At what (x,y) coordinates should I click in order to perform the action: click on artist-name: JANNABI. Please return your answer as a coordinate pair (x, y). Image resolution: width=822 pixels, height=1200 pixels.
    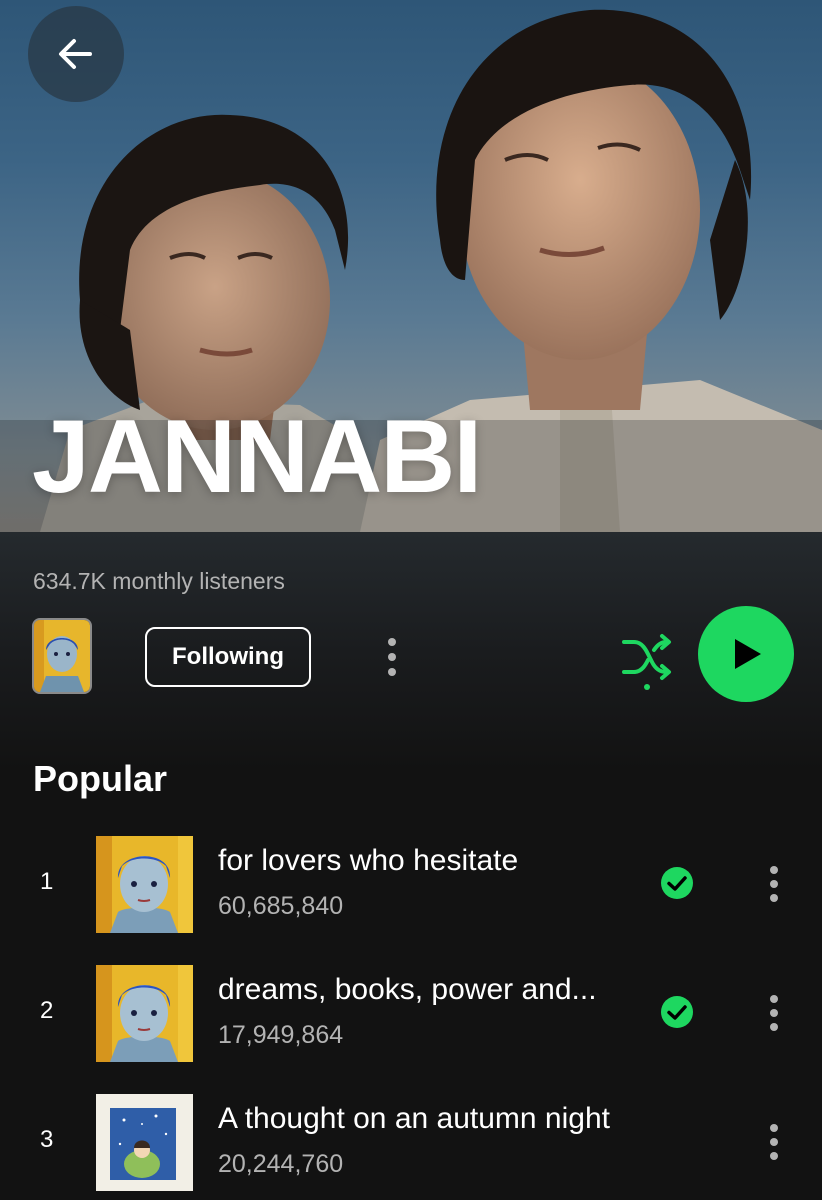
    Looking at the image, I should click on (257, 457).